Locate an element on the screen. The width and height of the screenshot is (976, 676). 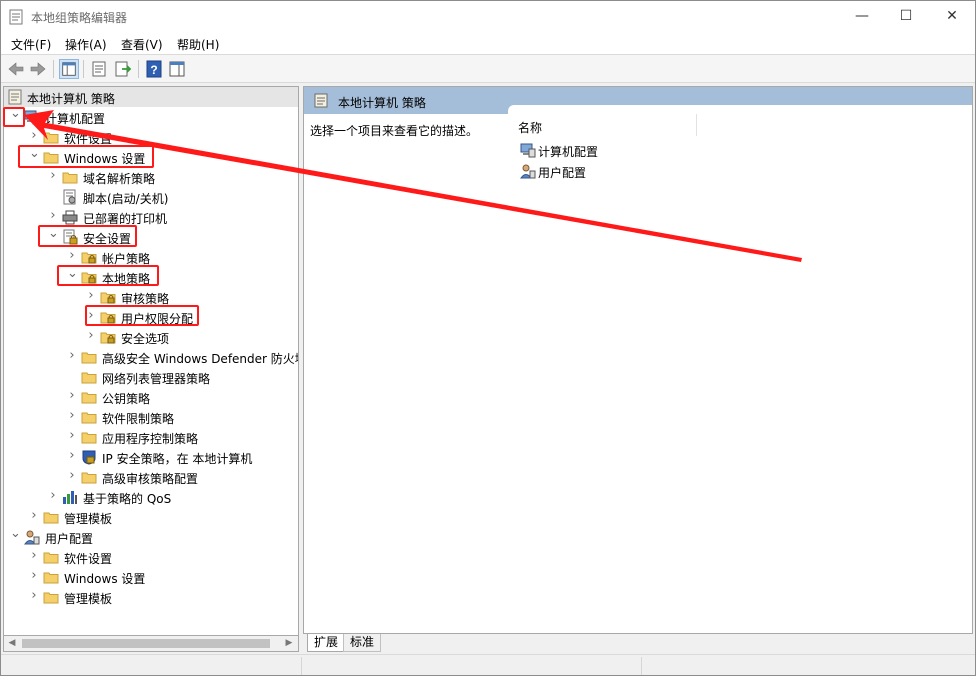
tree-item: › IP 安全策略，在 本地计算机 is located at coordinates (151, 457).